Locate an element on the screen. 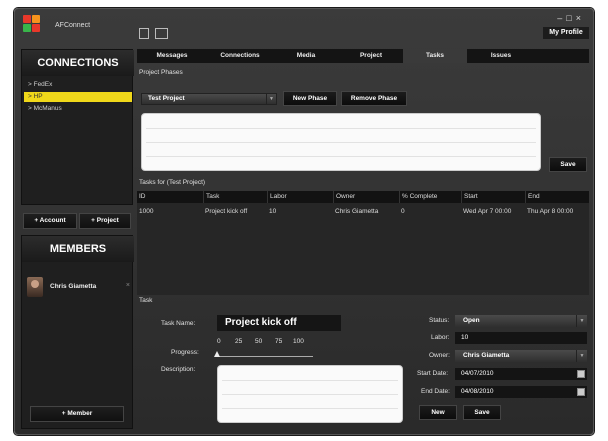 The height and width of the screenshot is (441, 608). cell-owner: Chris Giametta is located at coordinates (357, 211).